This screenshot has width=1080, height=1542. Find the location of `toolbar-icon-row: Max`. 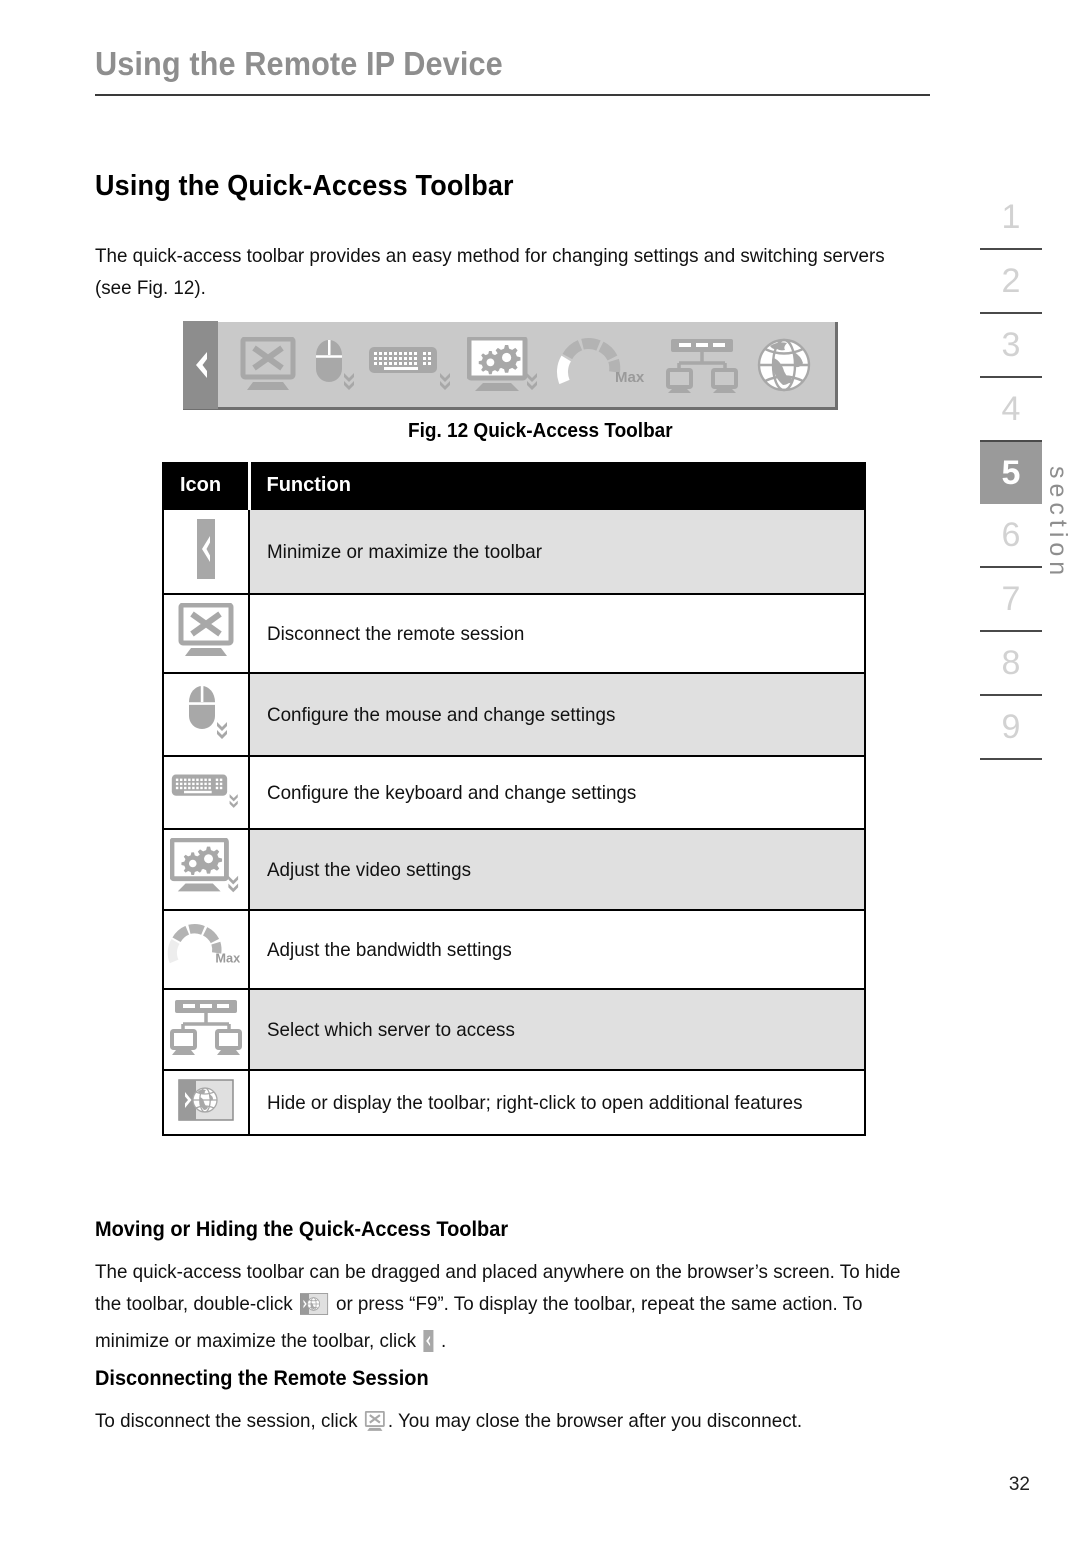

toolbar-icon-row: Max is located at coordinates (526, 364).